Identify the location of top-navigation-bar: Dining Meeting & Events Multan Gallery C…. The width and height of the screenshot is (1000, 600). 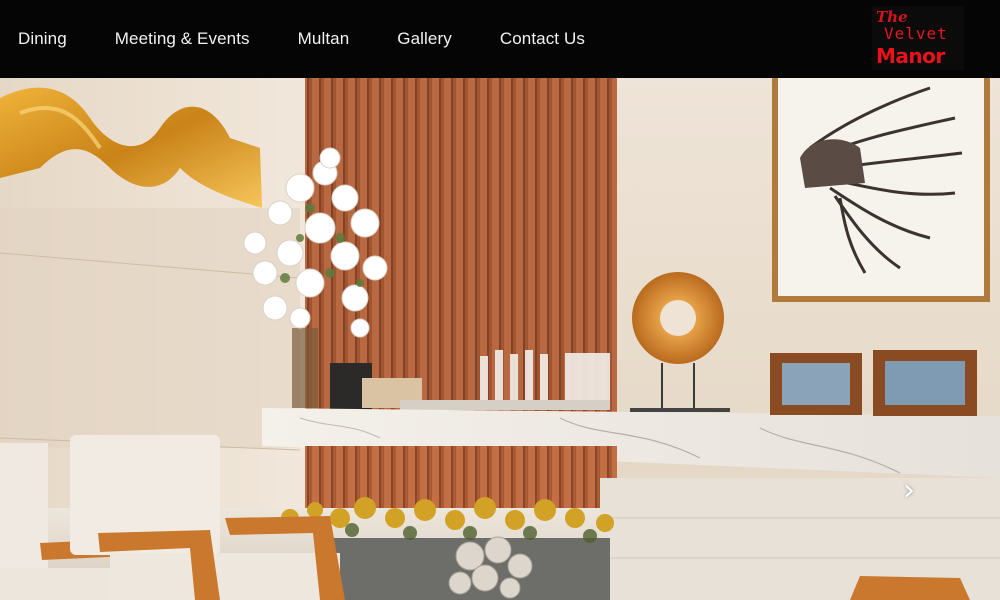
(500, 39).